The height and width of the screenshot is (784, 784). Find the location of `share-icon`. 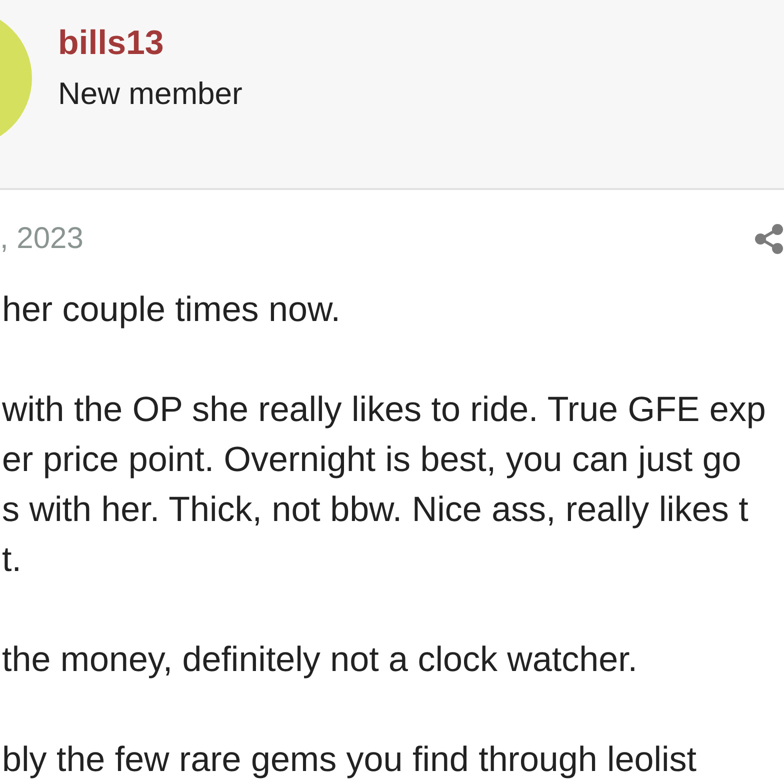

share-icon is located at coordinates (769, 239).